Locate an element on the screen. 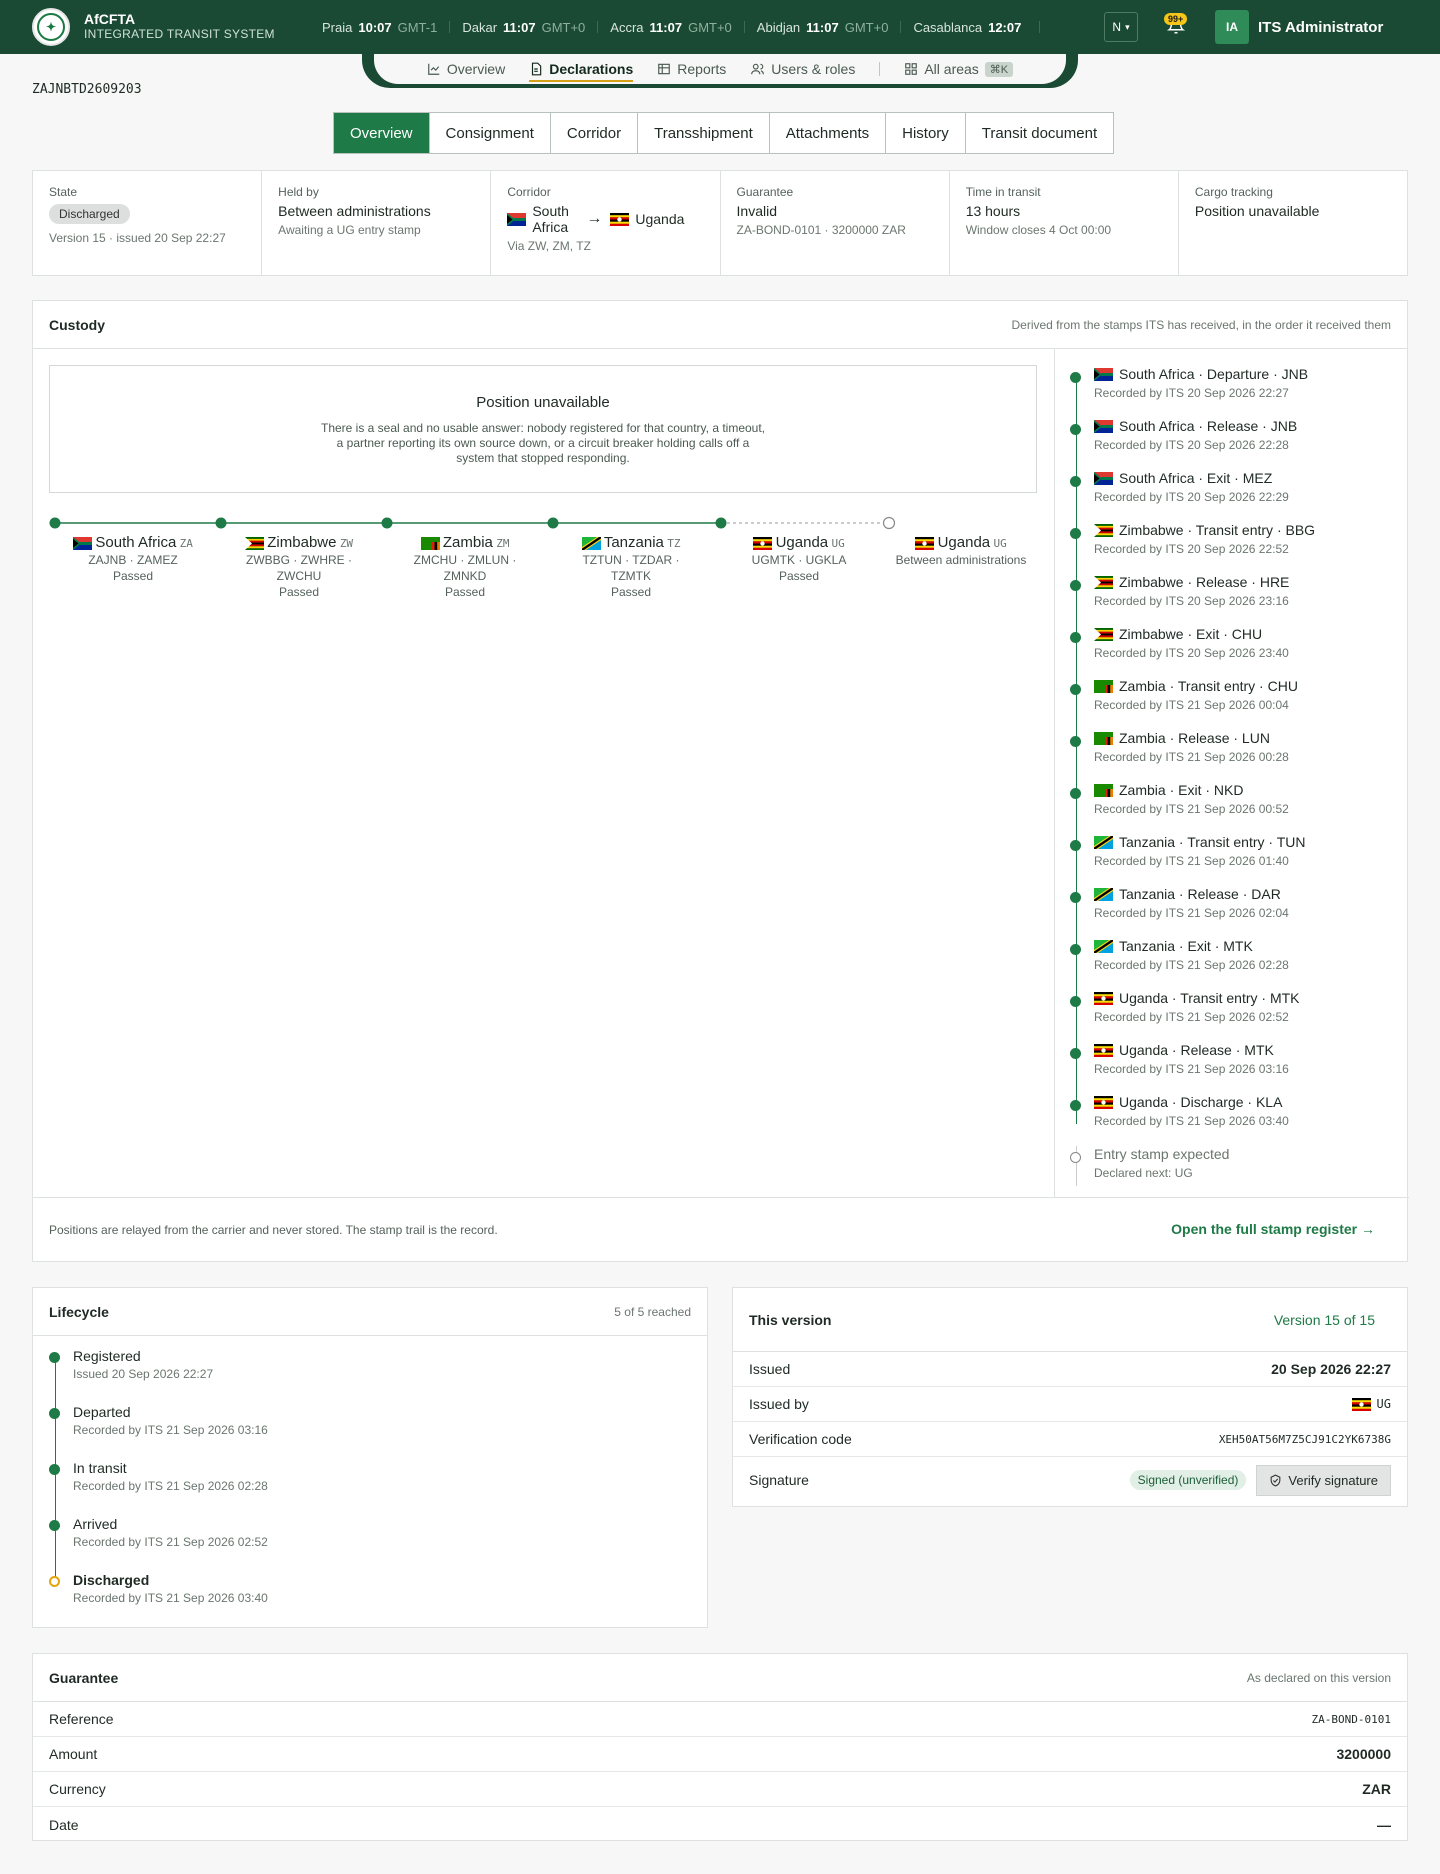 The height and width of the screenshot is (1874, 1440). clock-city: Dakar is located at coordinates (480, 27).